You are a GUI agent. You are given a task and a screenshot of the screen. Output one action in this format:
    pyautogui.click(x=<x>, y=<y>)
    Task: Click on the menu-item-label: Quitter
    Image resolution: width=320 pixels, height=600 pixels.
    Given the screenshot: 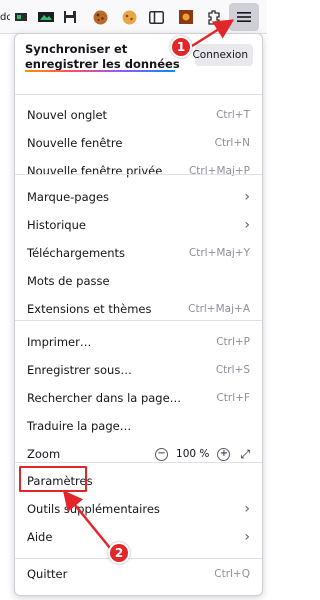 What is the action you would take?
    pyautogui.click(x=47, y=574)
    